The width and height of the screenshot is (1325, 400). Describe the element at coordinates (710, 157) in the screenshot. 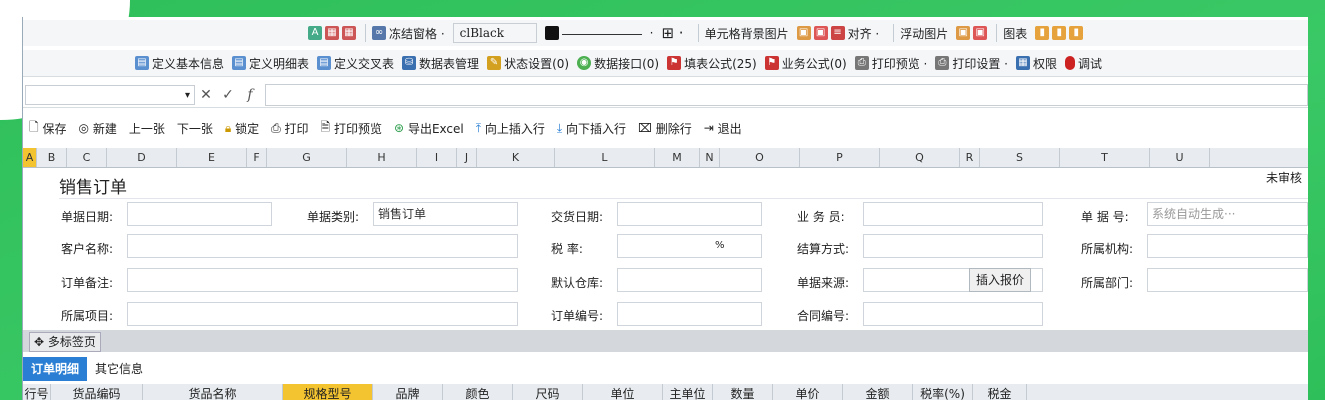

I see `column-header-n: N` at that location.